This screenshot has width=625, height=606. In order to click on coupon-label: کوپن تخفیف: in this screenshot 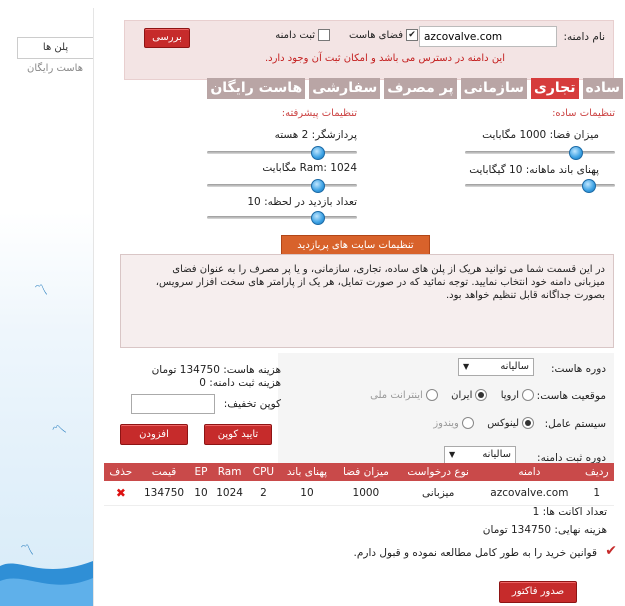, I will do `click(252, 404)`.